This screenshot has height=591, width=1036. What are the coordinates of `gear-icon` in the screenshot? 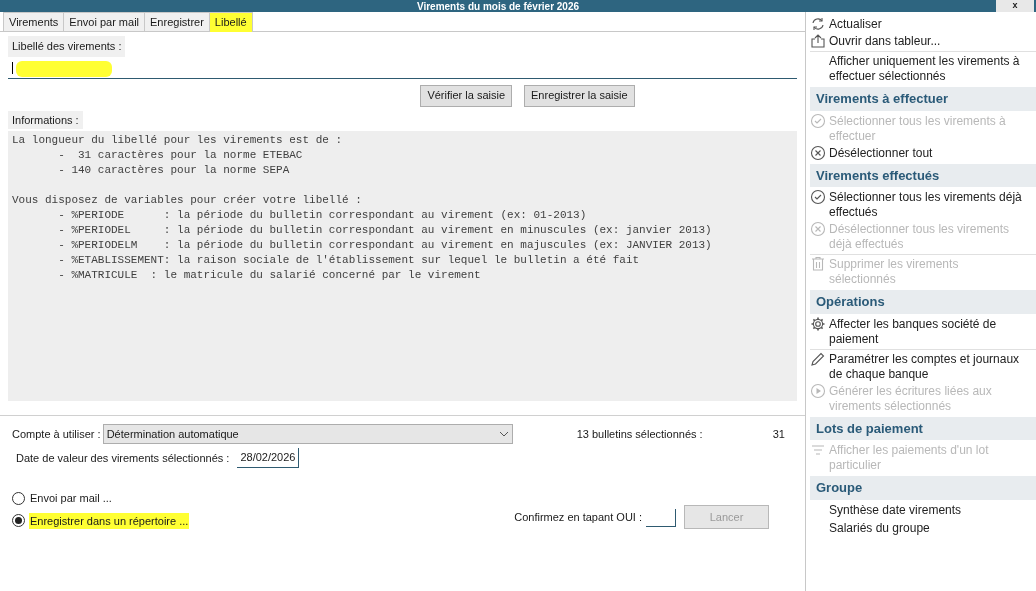 It's located at (818, 323).